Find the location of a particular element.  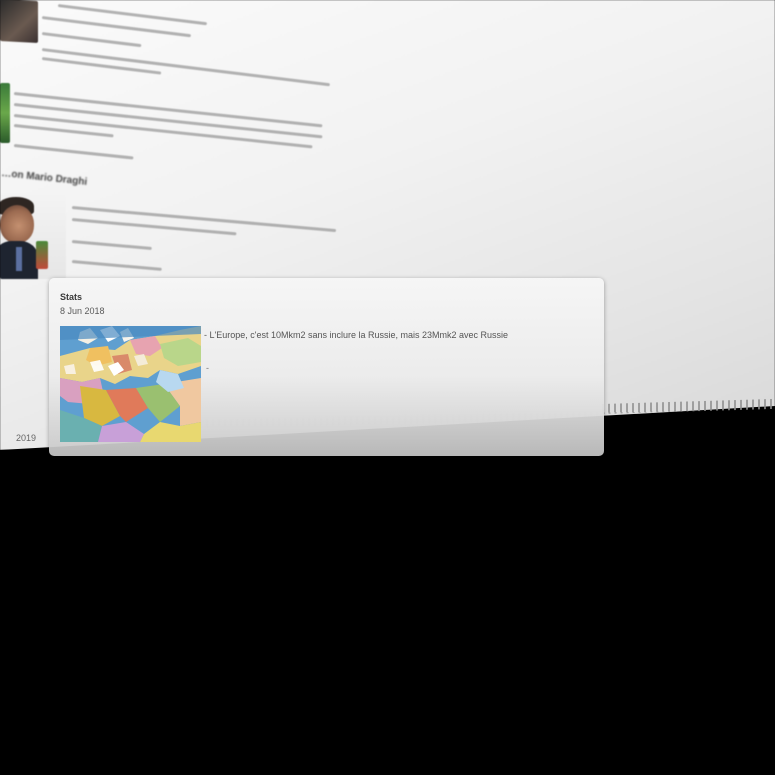

card-extra-text: - is located at coordinates (207, 368).